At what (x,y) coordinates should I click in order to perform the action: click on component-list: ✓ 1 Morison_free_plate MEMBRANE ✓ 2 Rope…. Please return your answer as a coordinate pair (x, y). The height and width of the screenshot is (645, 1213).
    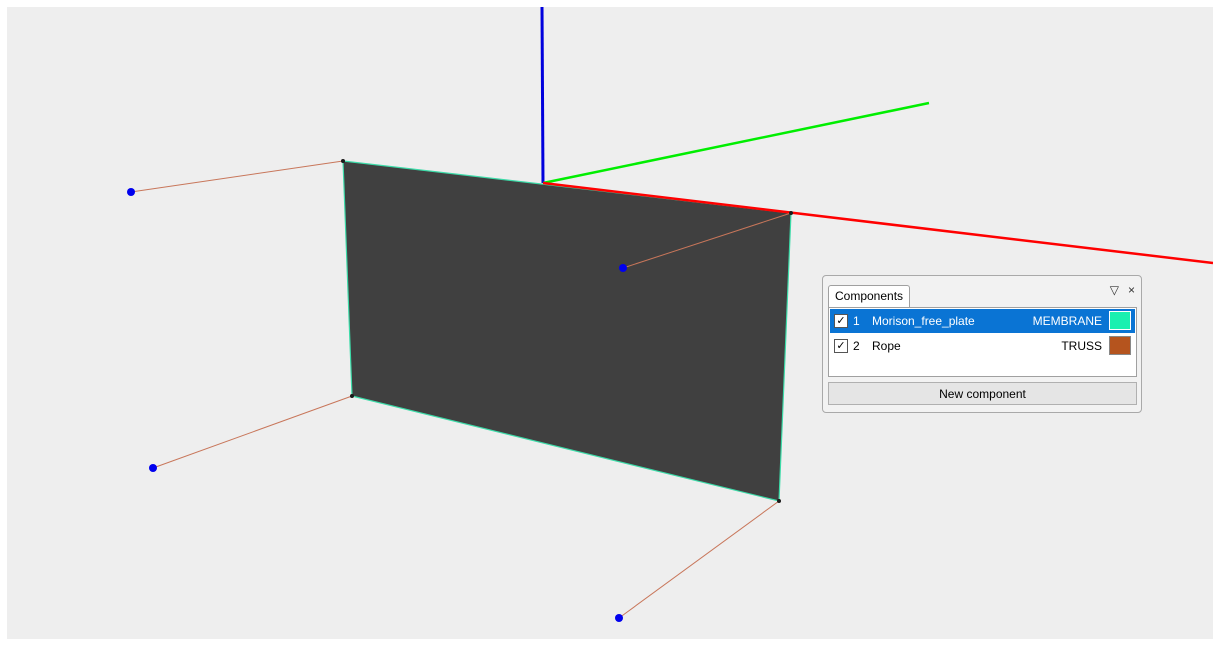
    Looking at the image, I should click on (982, 342).